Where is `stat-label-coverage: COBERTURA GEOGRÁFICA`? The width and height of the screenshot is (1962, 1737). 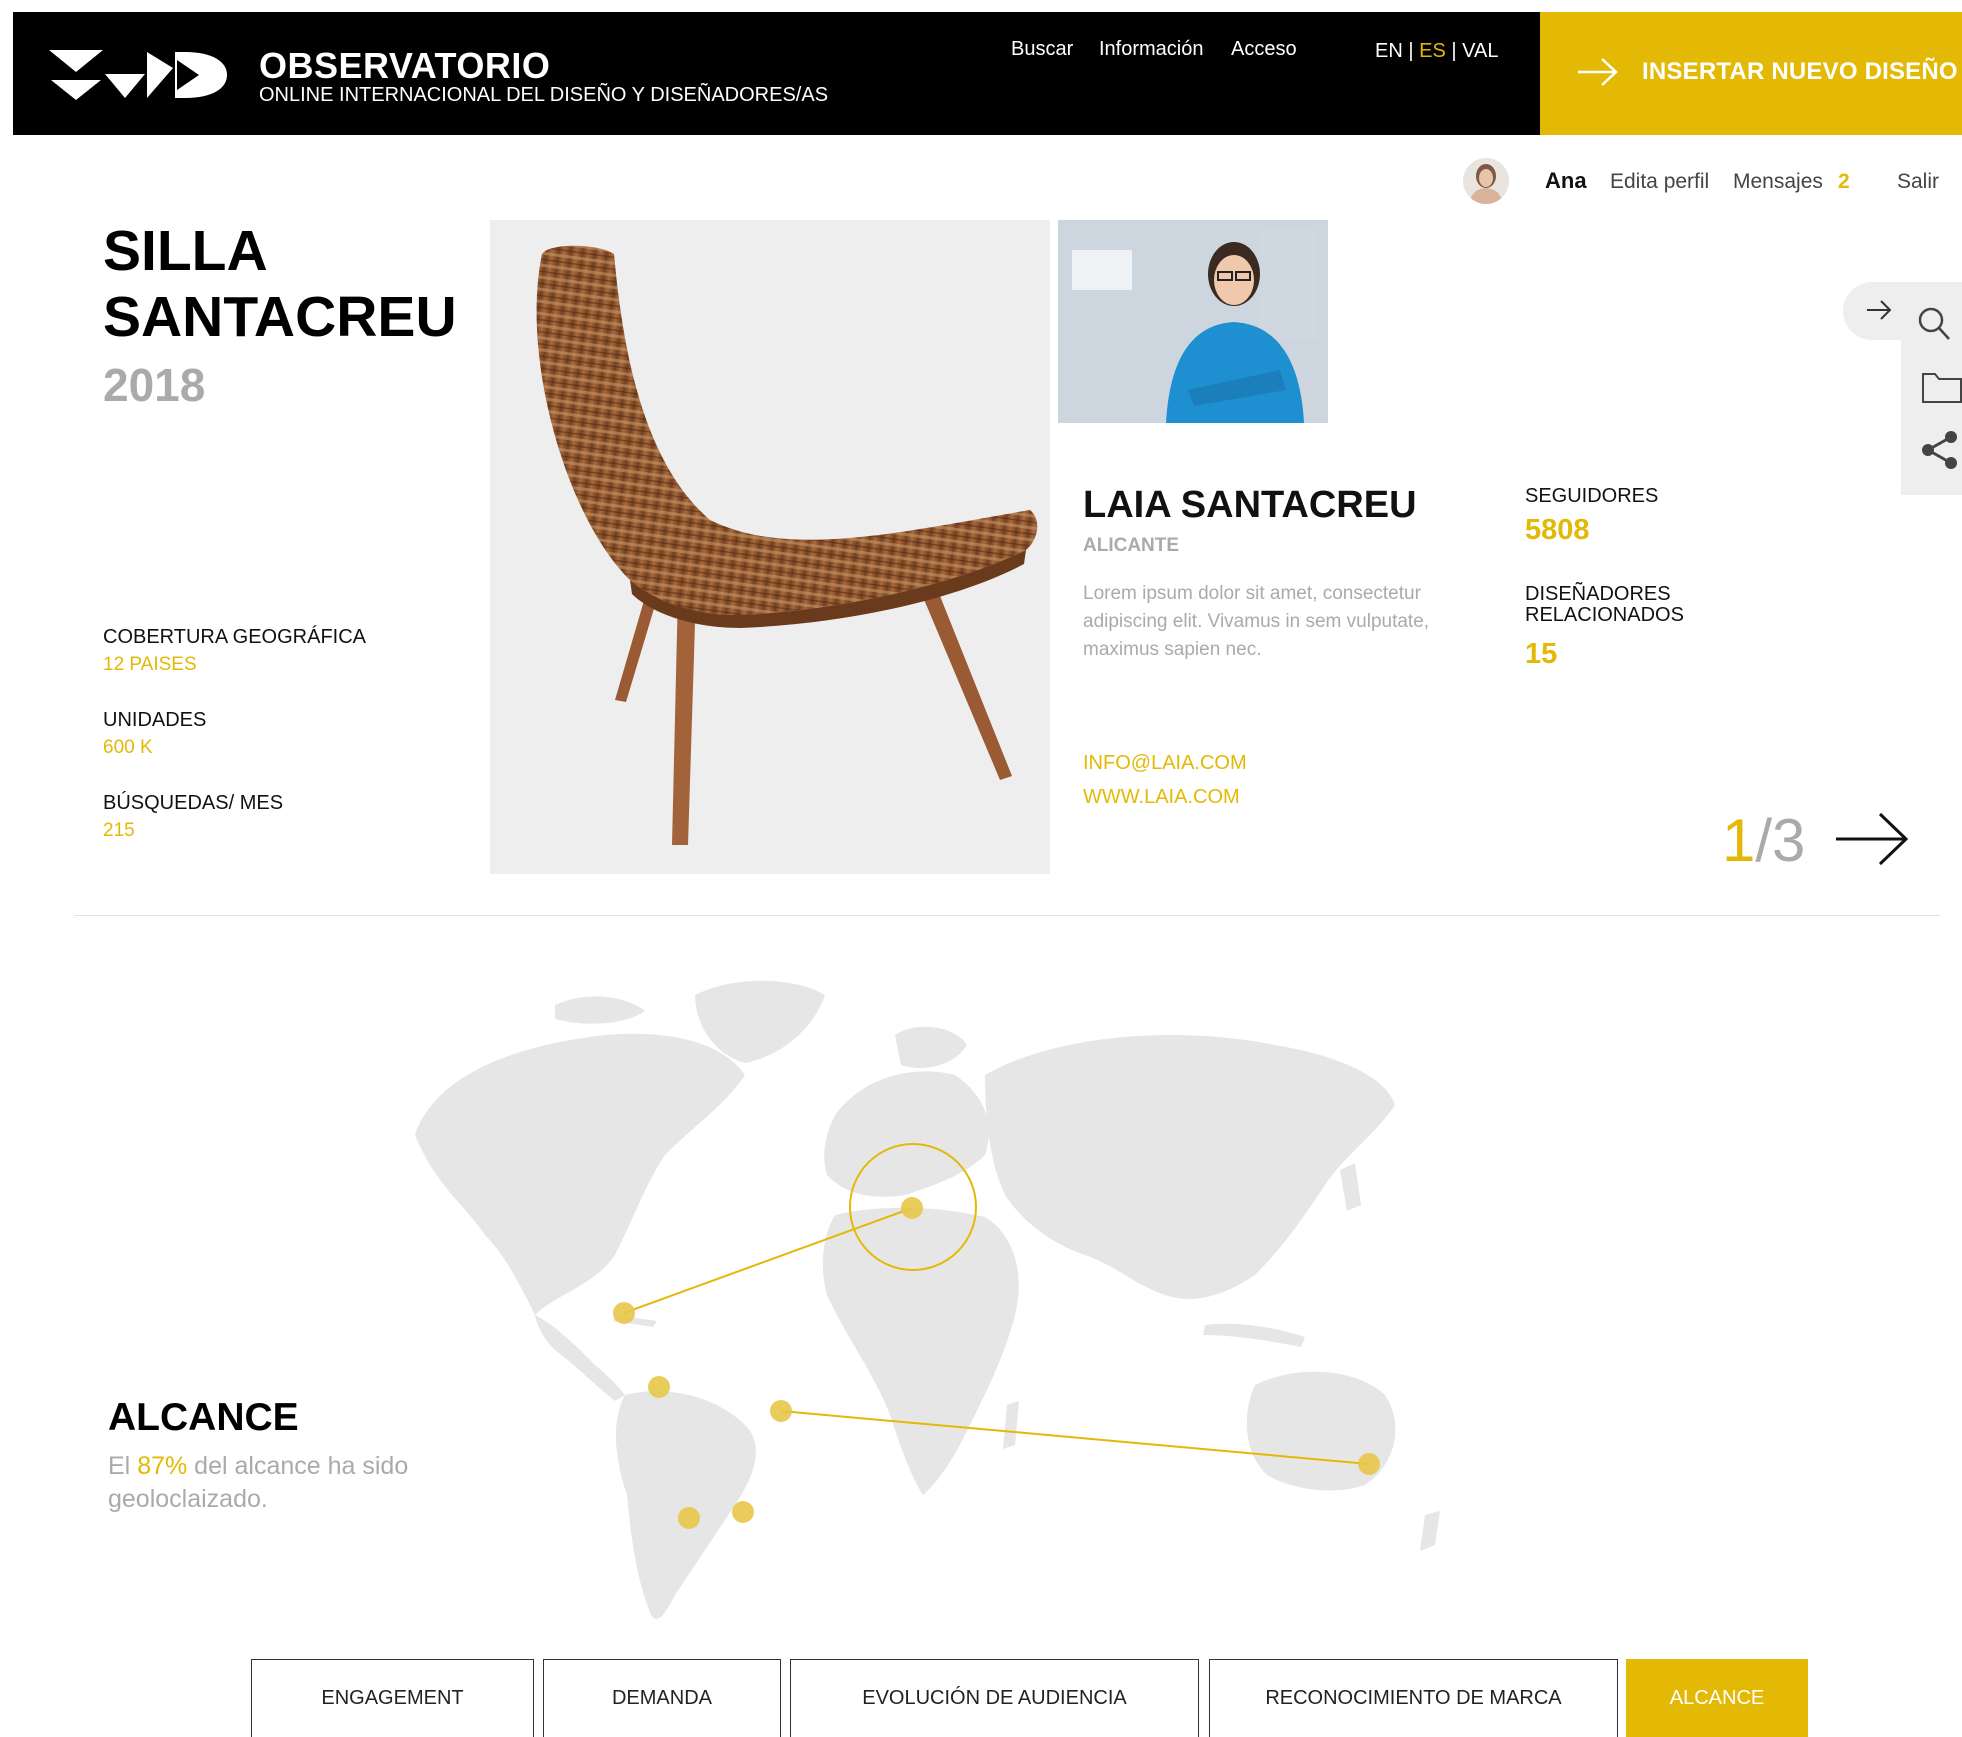
stat-label-coverage: COBERTURA GEOGRÁFICA is located at coordinates (235, 637).